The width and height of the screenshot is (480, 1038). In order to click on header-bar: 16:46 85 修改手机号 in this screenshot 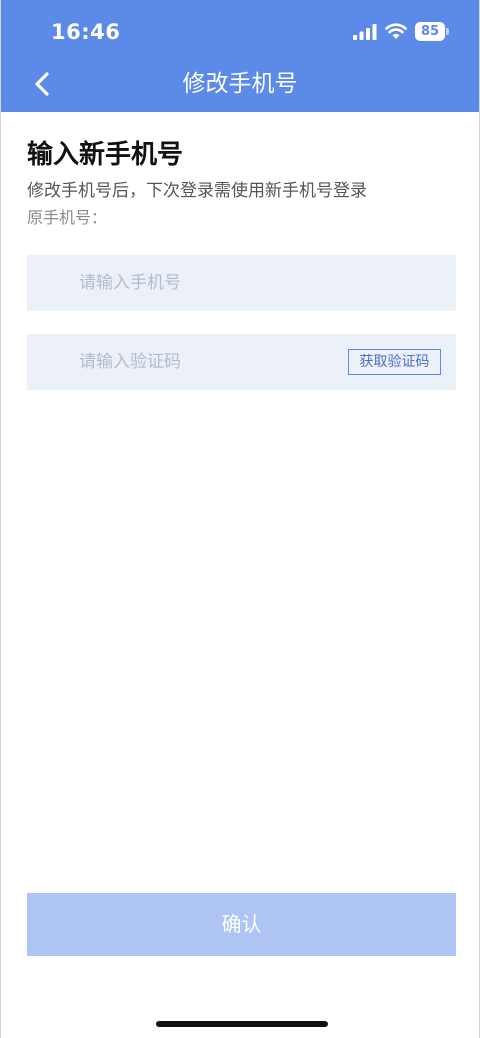, I will do `click(240, 56)`.